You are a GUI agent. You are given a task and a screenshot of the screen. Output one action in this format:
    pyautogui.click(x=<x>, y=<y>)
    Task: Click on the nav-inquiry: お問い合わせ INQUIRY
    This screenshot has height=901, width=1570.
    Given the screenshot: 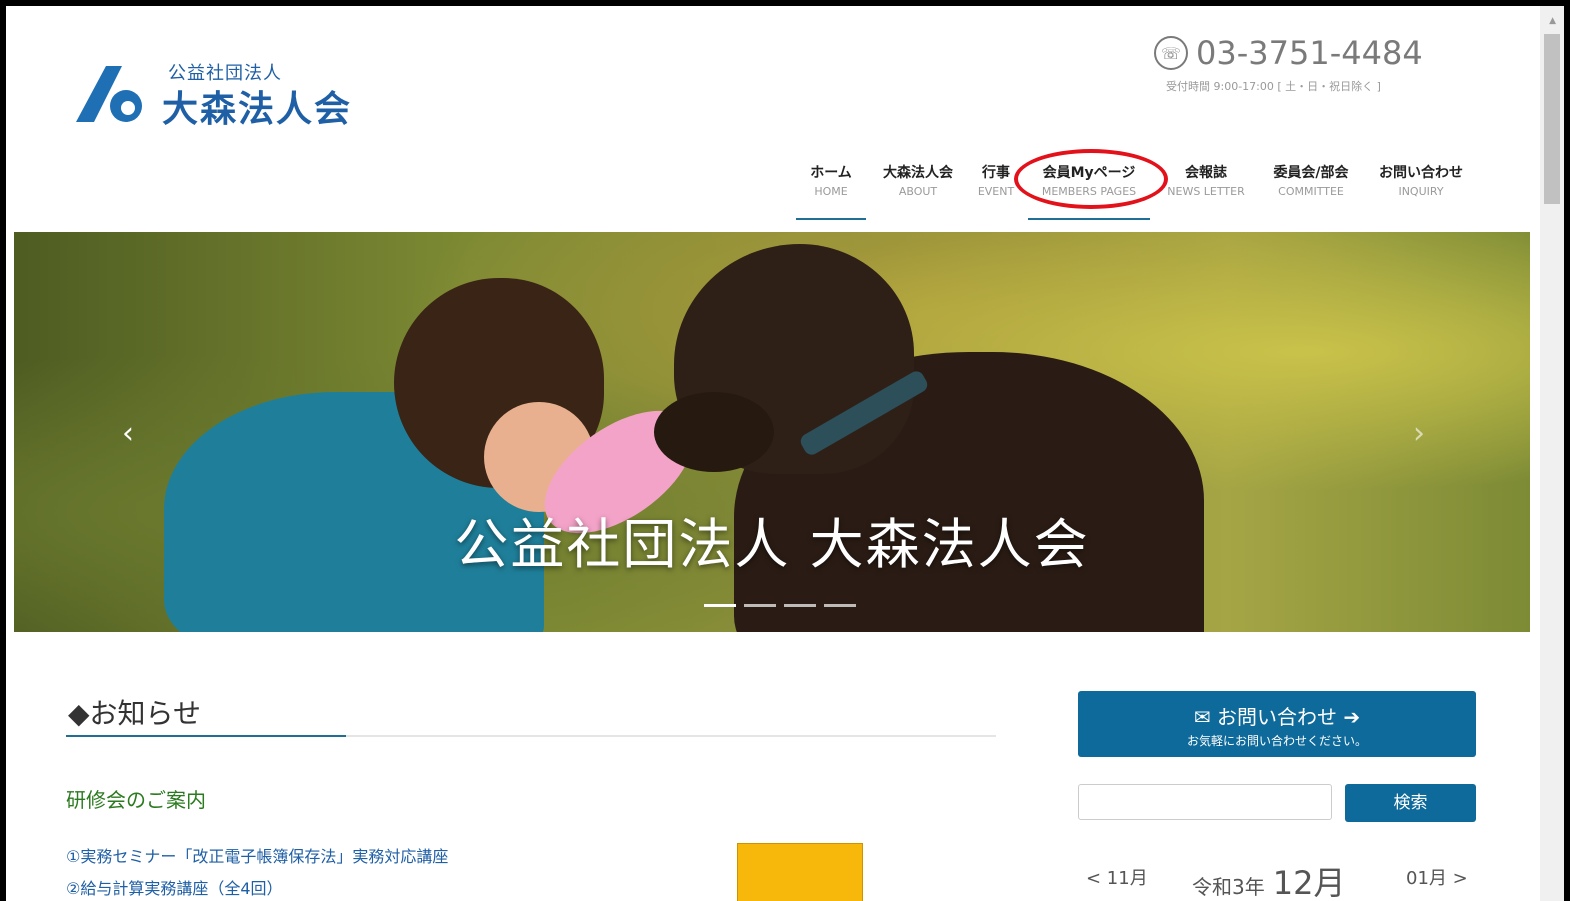 What is the action you would take?
    pyautogui.click(x=1421, y=190)
    